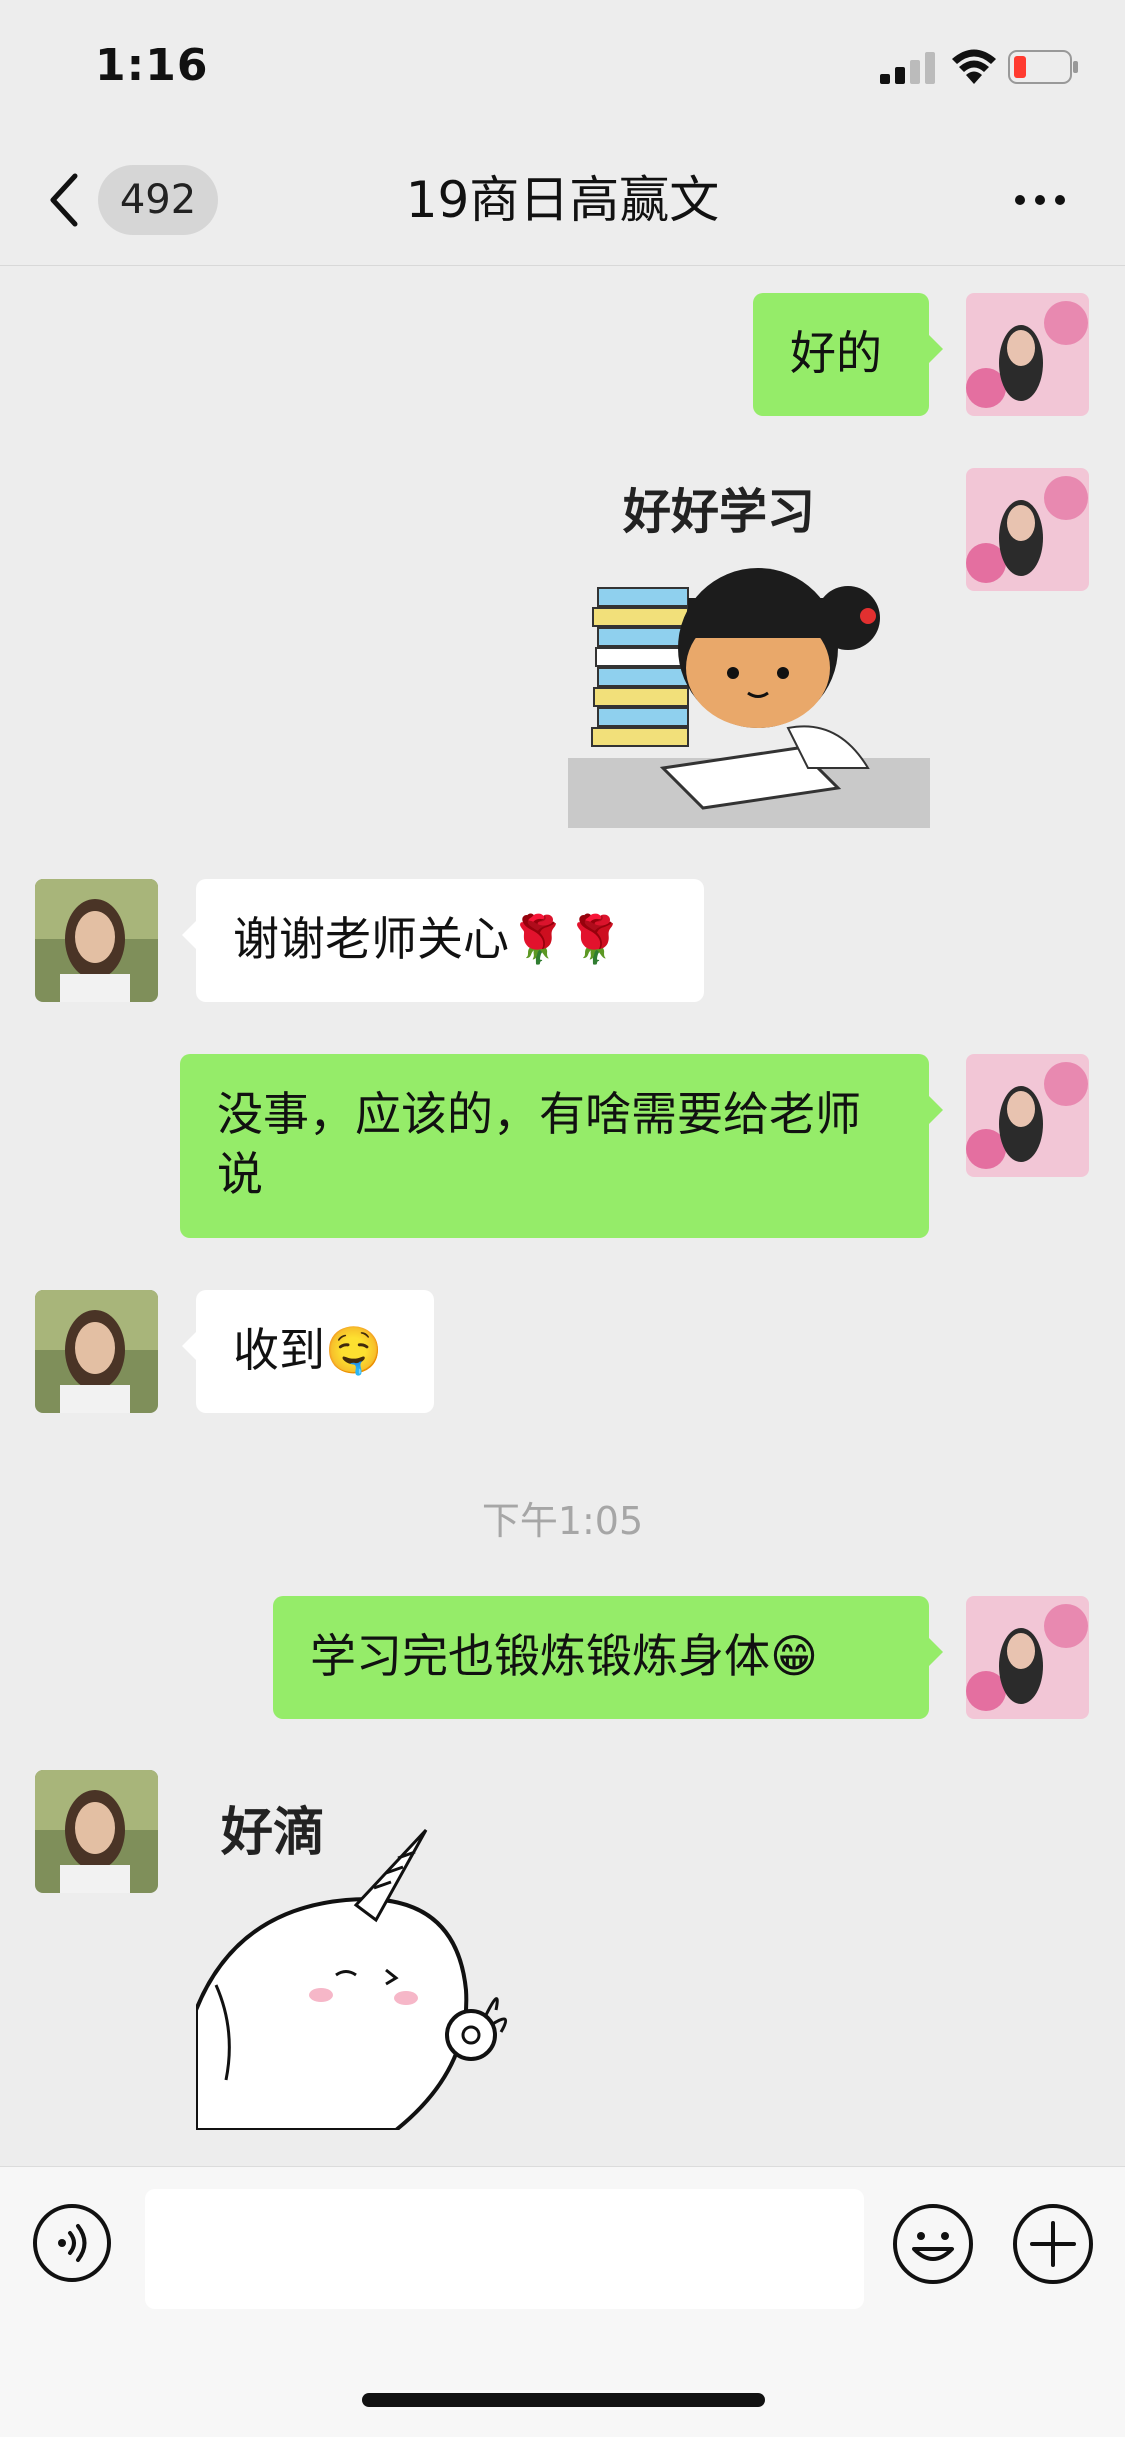 The height and width of the screenshot is (2437, 1125). I want to click on message-bubble-sent: 没事，应该的，有啥需要给老师说, so click(561, 1146).